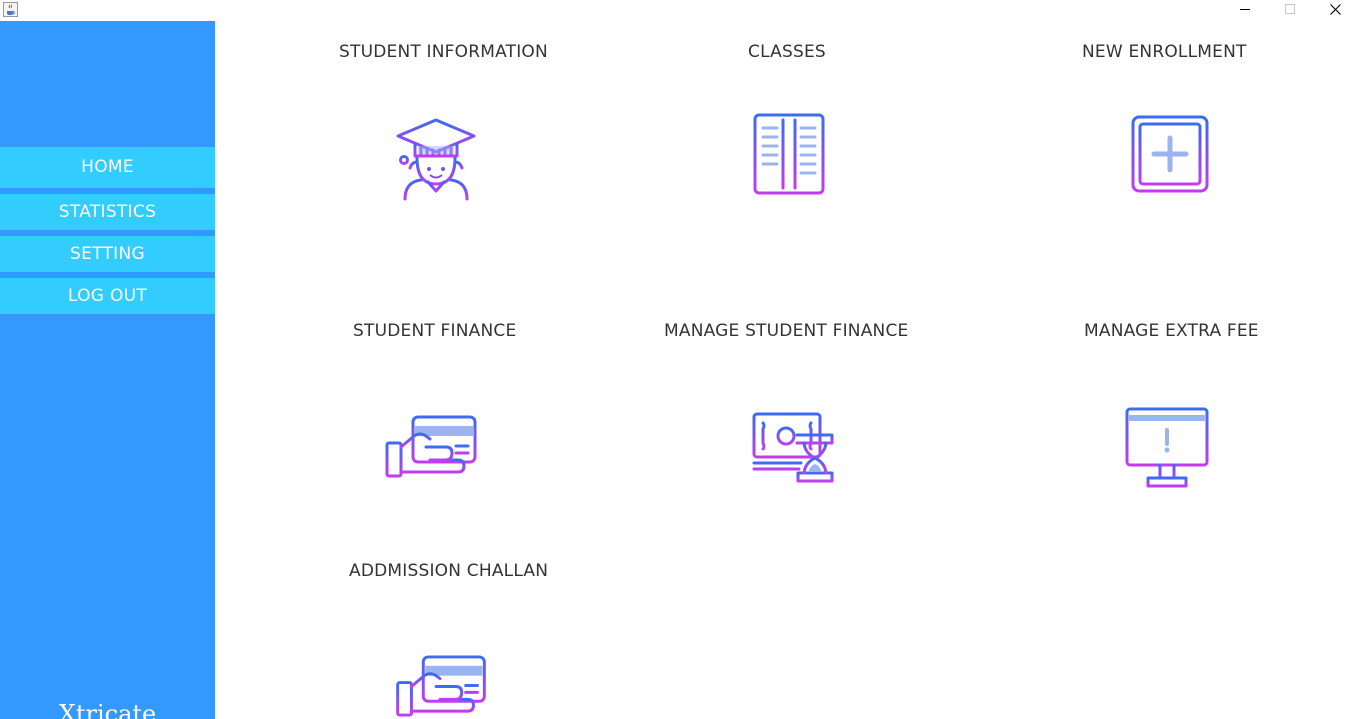 The width and height of the screenshot is (1347, 719). Describe the element at coordinates (107, 296) in the screenshot. I see `sidebar-item-log-out: LOG OUT` at that location.